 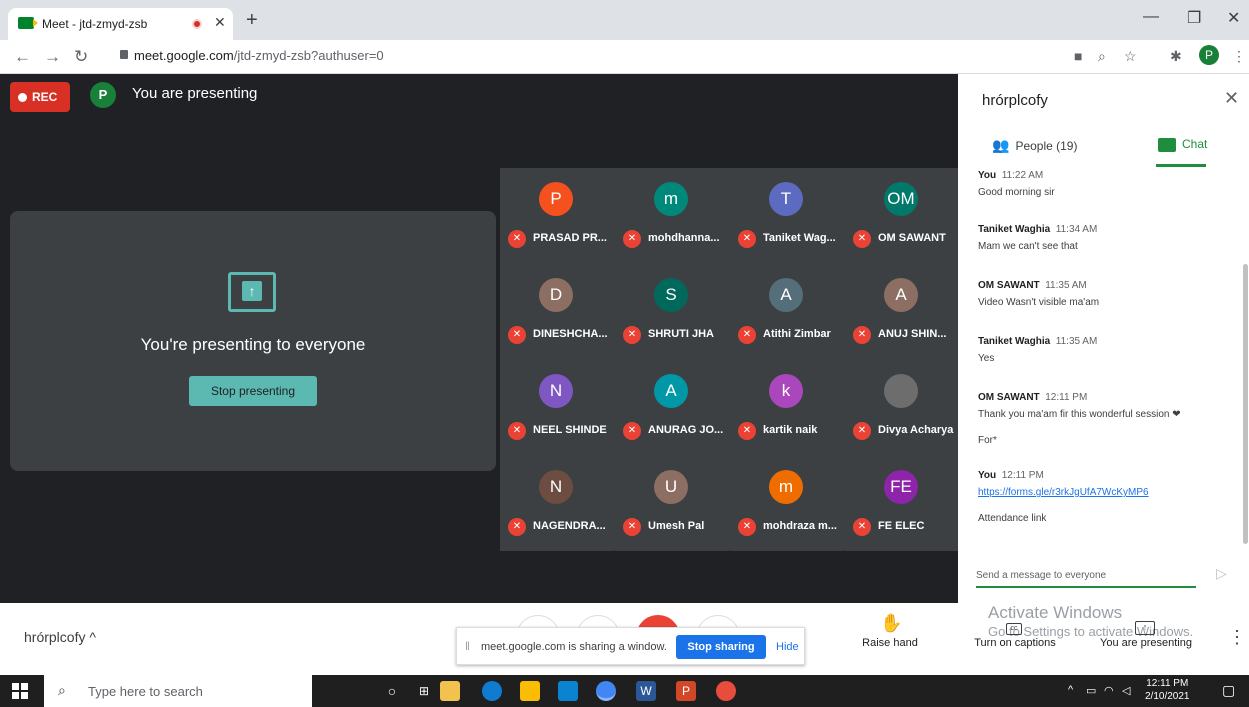 I want to click on browser-tab: Meet - jtd-zmyd-zsb ✕, so click(x=120, y=24).